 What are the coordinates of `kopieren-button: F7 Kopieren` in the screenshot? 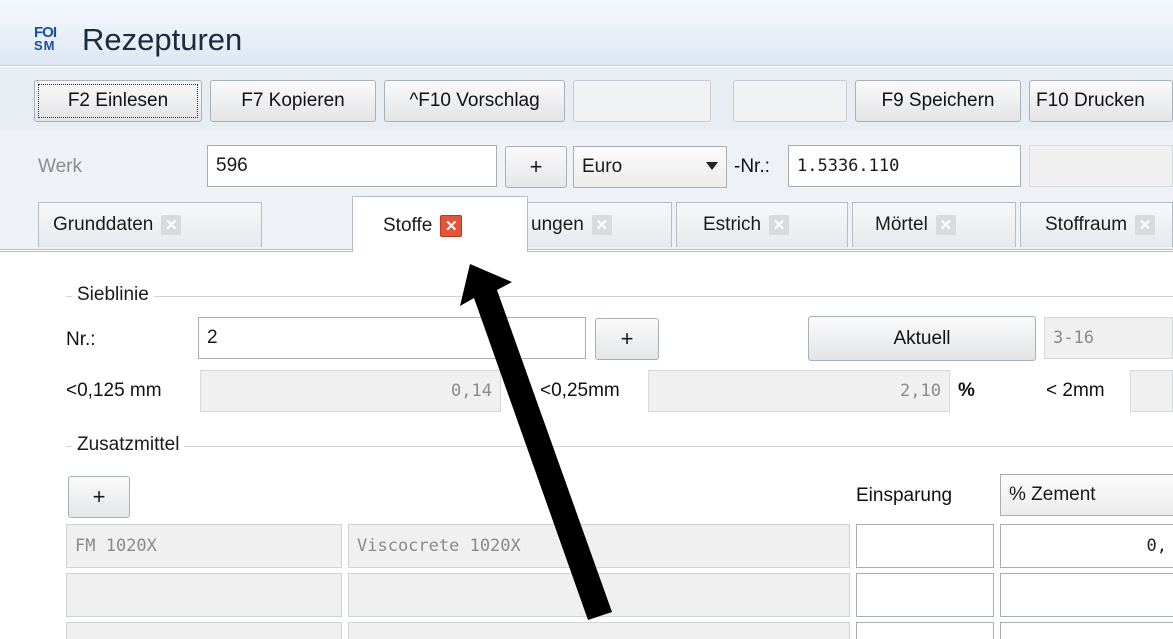 It's located at (293, 101).